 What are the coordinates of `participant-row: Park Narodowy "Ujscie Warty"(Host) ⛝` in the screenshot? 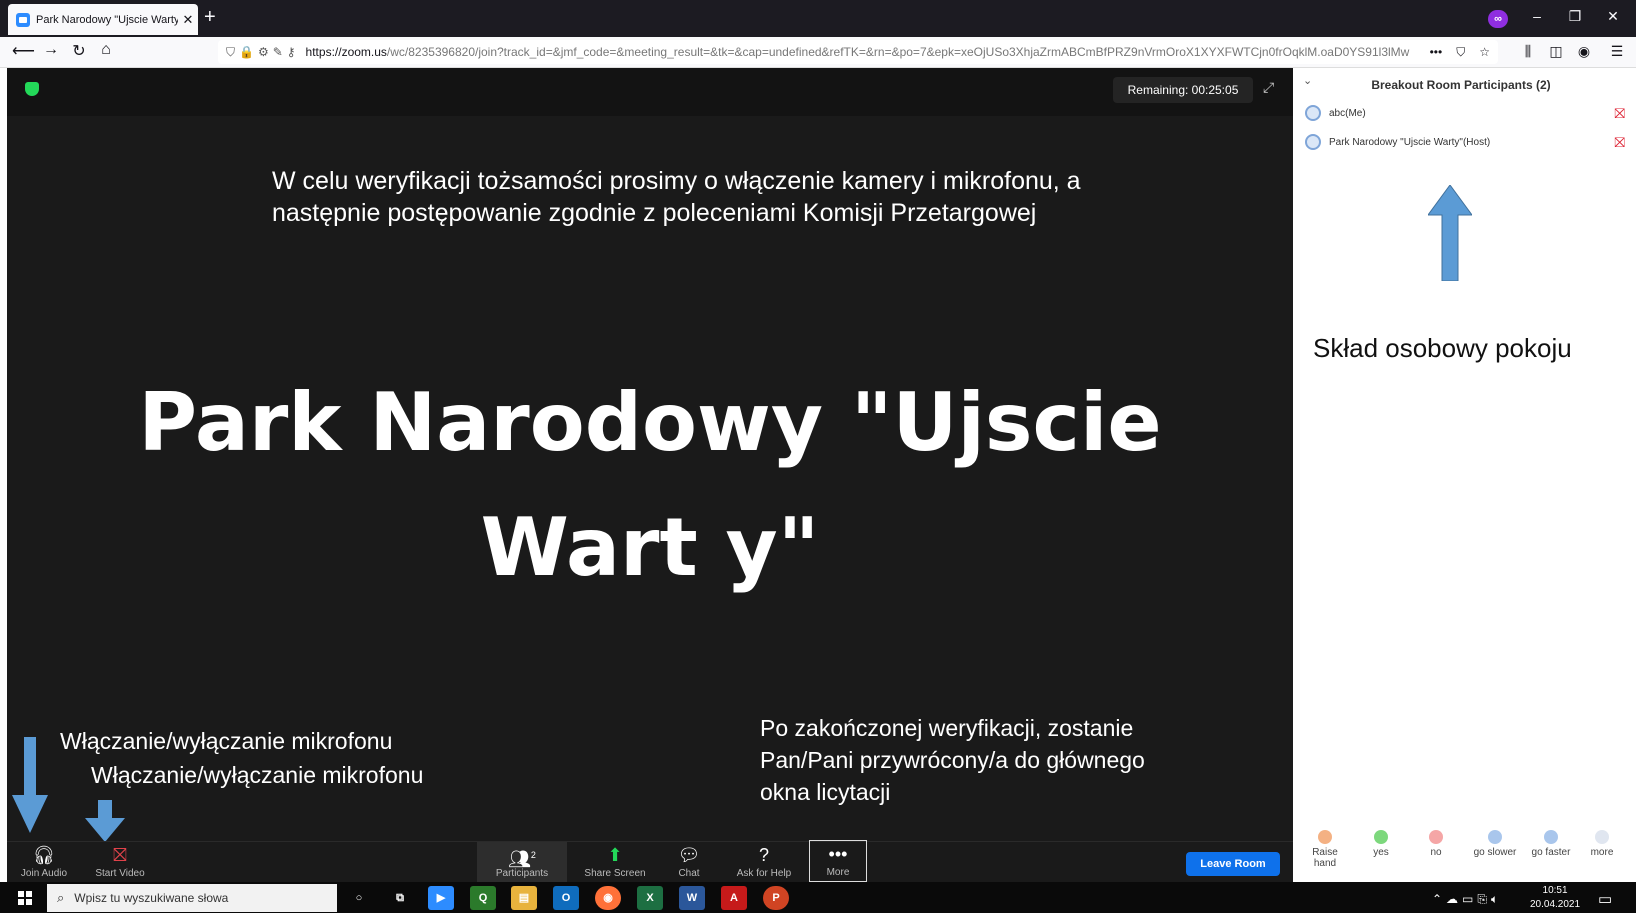 It's located at (1465, 142).